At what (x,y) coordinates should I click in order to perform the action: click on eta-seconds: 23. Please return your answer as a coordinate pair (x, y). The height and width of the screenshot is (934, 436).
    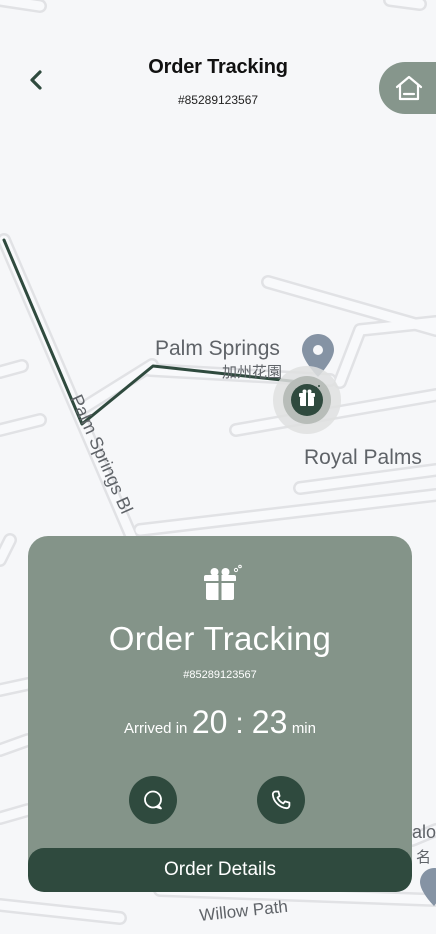
    Looking at the image, I should click on (269, 722).